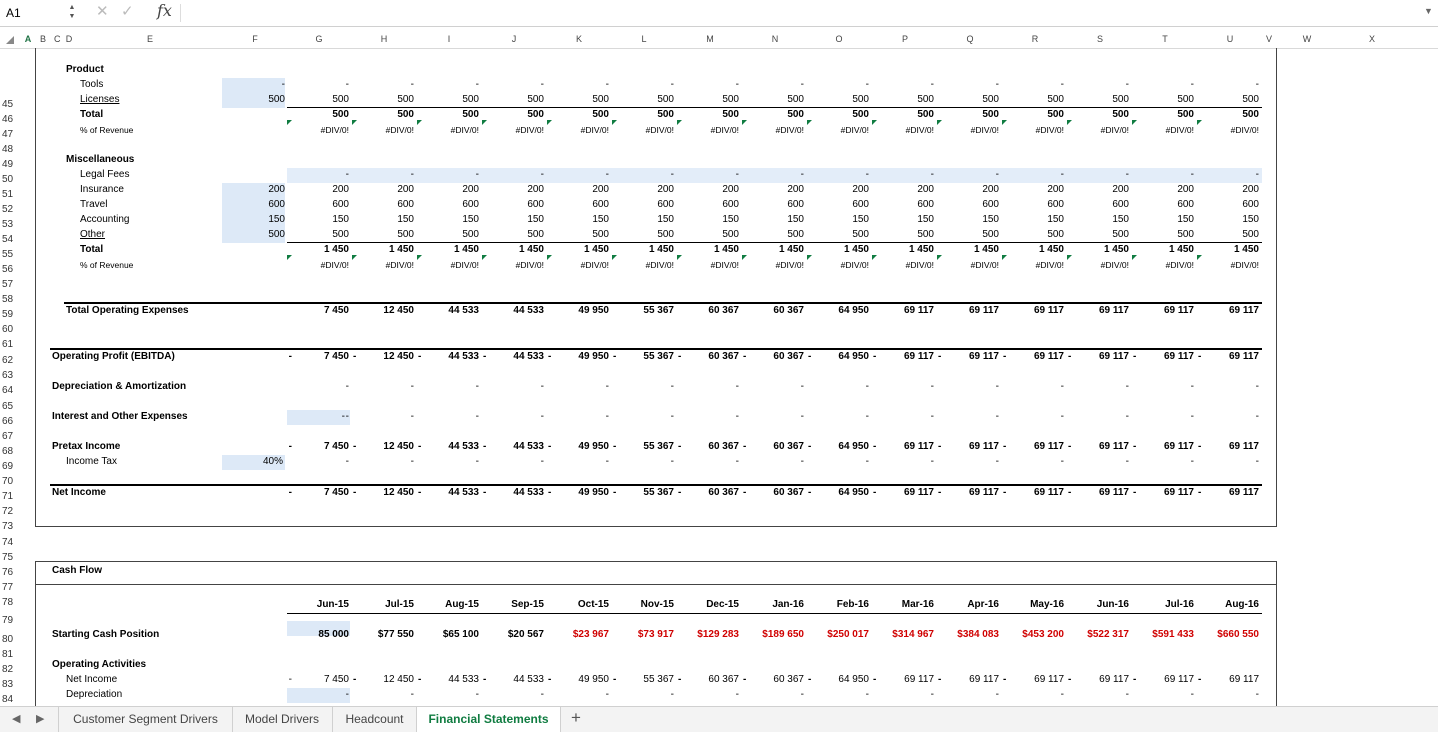  What do you see at coordinates (1099, 605) in the screenshot?
I see `month-header-cell: Jun-16` at bounding box center [1099, 605].